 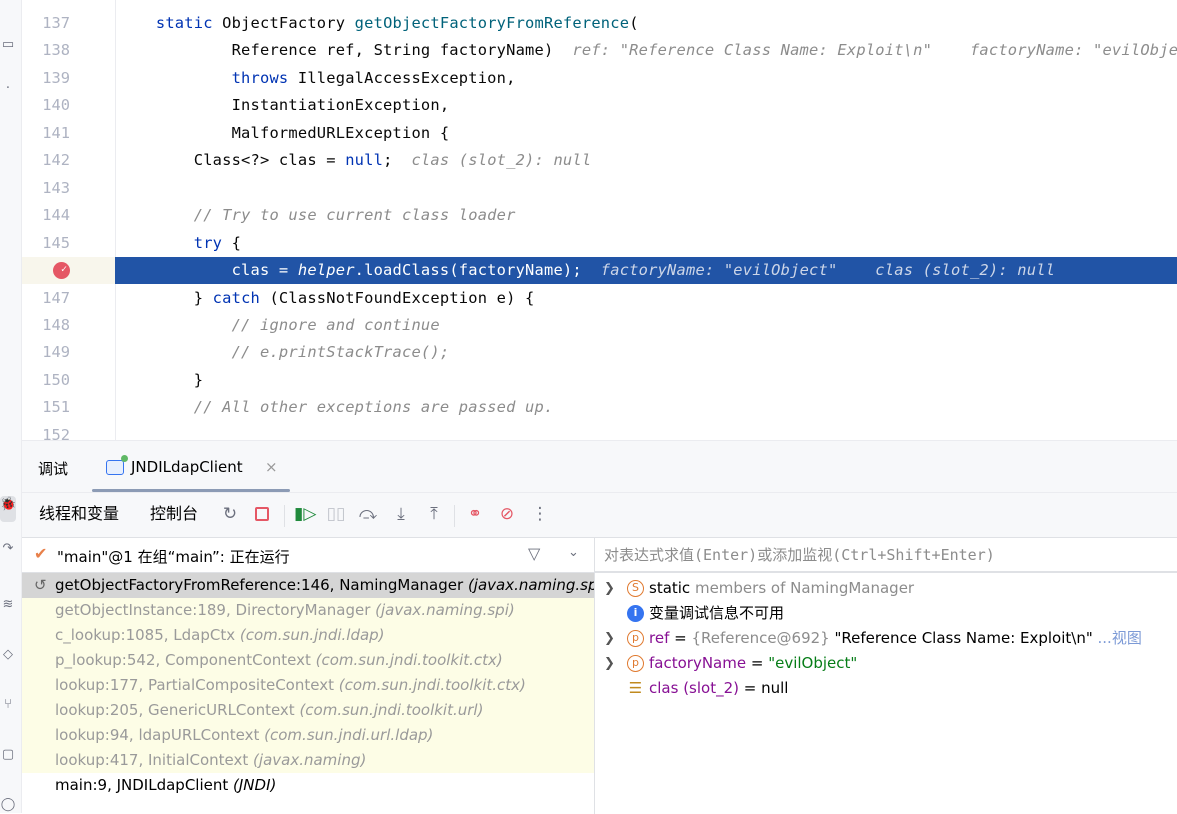 What do you see at coordinates (8, 45) in the screenshot?
I see `structure-icon: ▭` at bounding box center [8, 45].